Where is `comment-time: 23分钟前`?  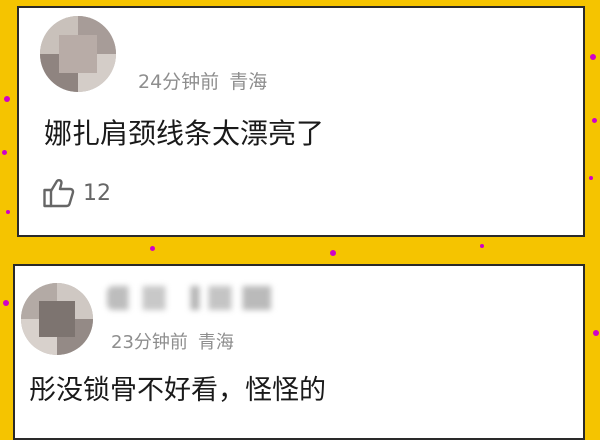 comment-time: 23分钟前 is located at coordinates (149, 342).